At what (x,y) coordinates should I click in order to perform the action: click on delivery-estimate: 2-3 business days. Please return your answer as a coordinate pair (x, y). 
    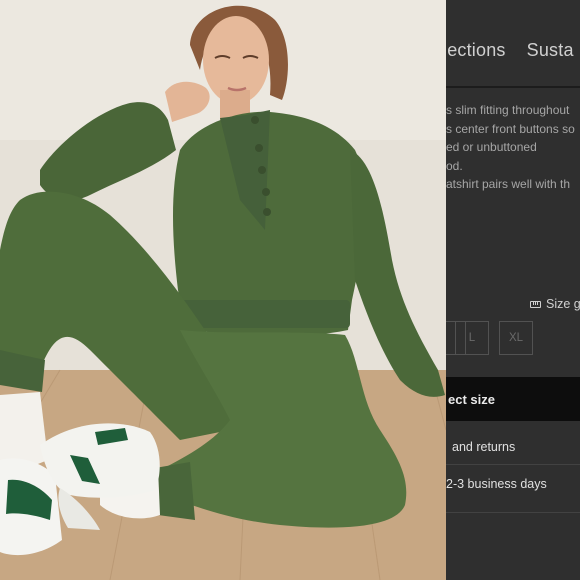
    Looking at the image, I should click on (496, 484).